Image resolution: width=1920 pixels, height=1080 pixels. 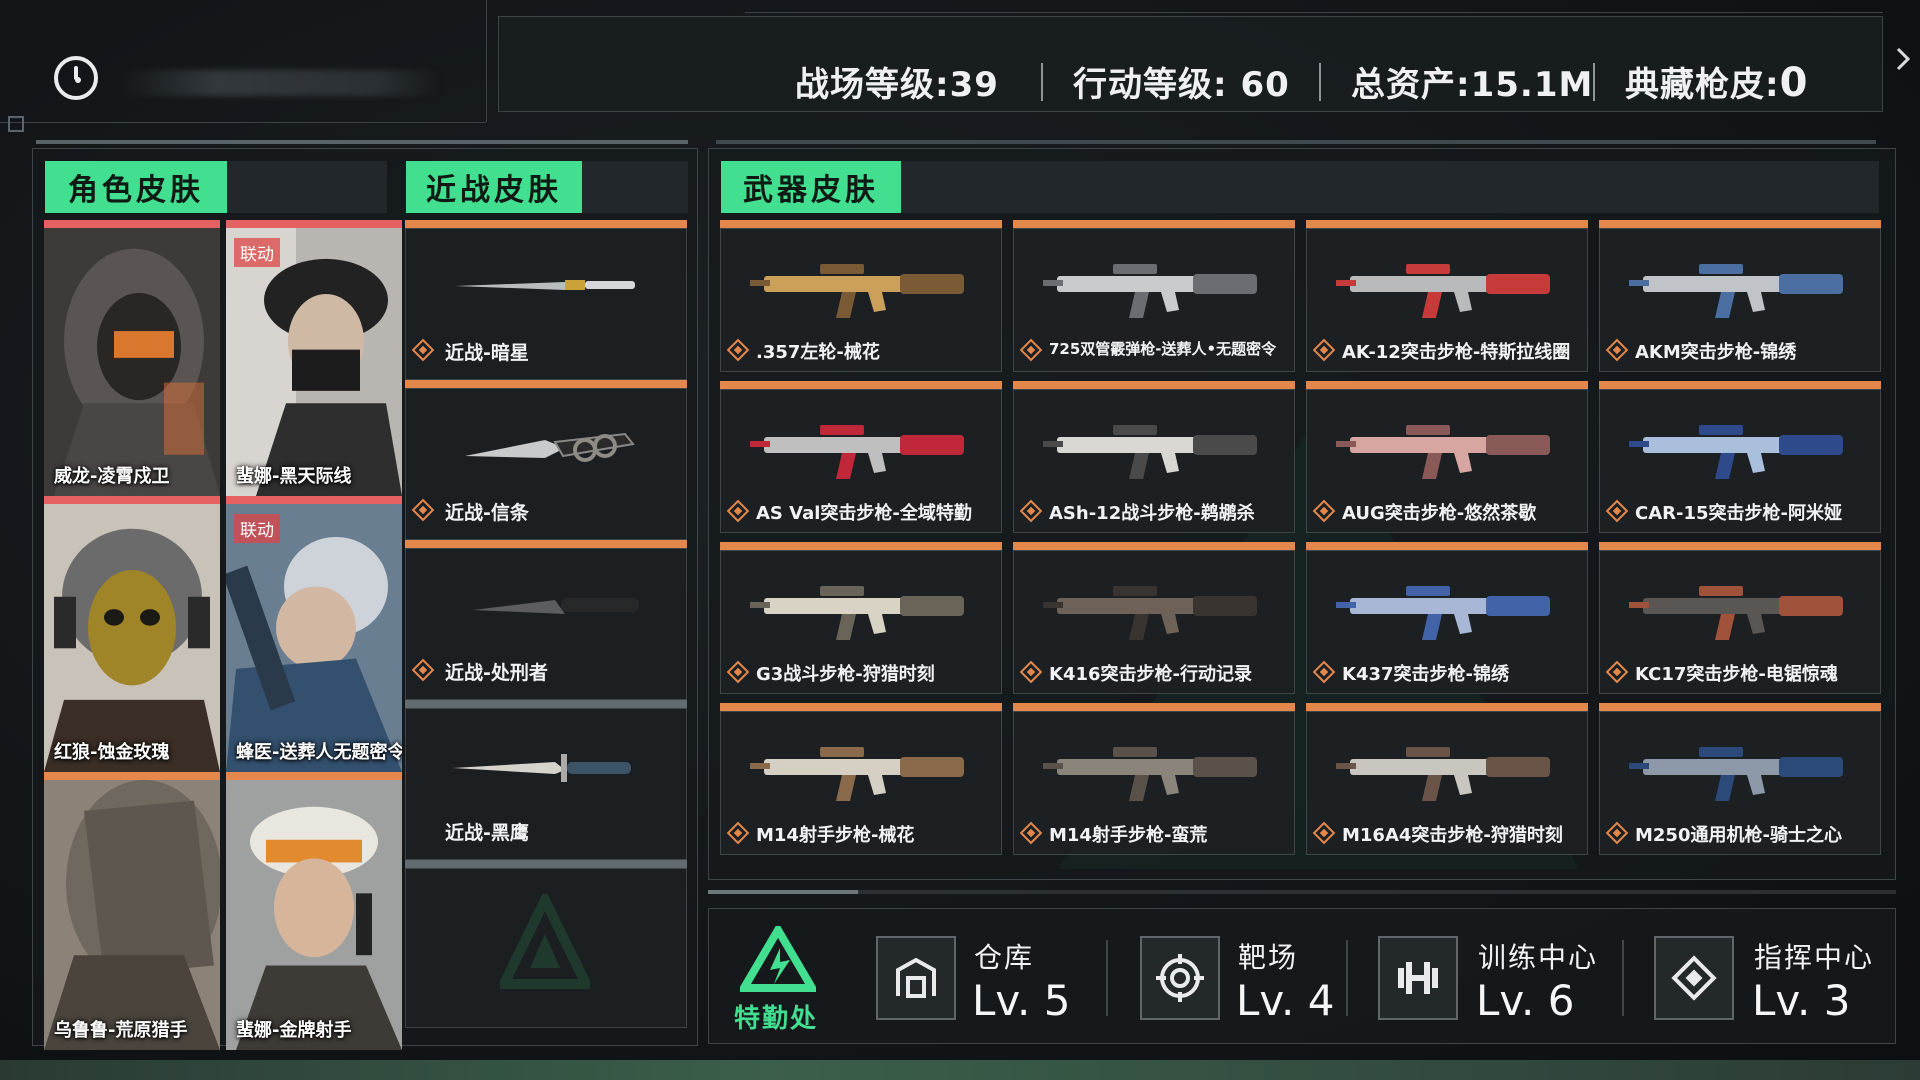 I want to click on weapon-card: K416突击步枪-行动记录, so click(x=1154, y=618).